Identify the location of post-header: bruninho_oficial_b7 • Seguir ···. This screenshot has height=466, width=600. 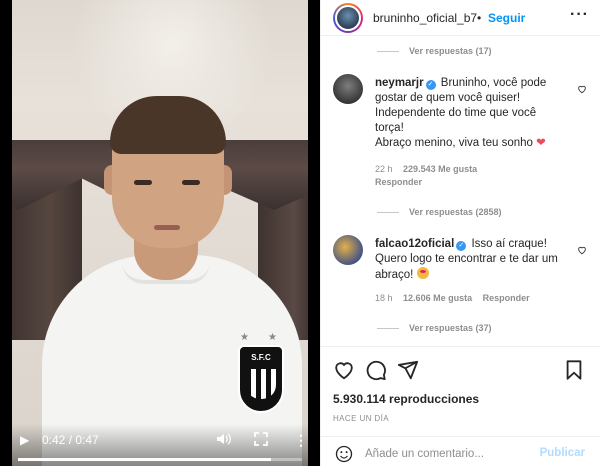
(460, 18).